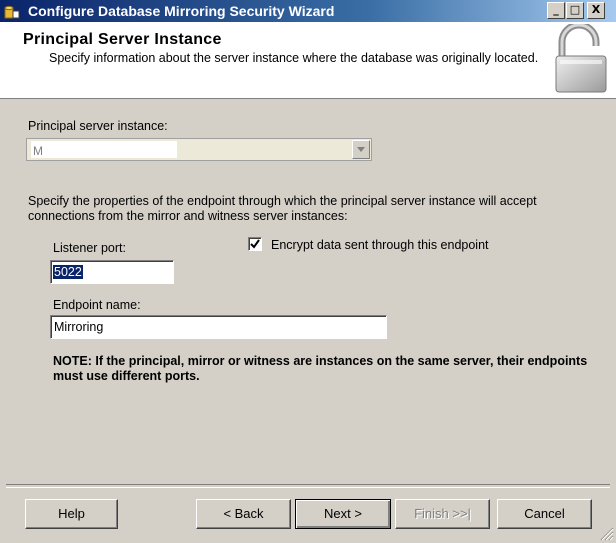 The height and width of the screenshot is (543, 616). Describe the element at coordinates (243, 514) in the screenshot. I see `back-button: < Back` at that location.